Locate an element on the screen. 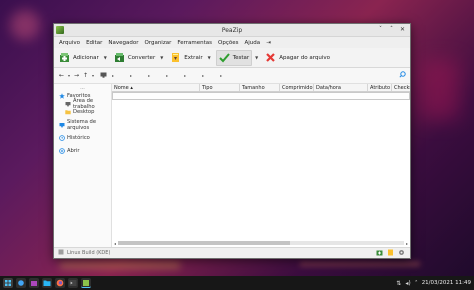 The width and height of the screenshot is (474, 290). sidebar-item-history: Histórico is located at coordinates (82, 138).